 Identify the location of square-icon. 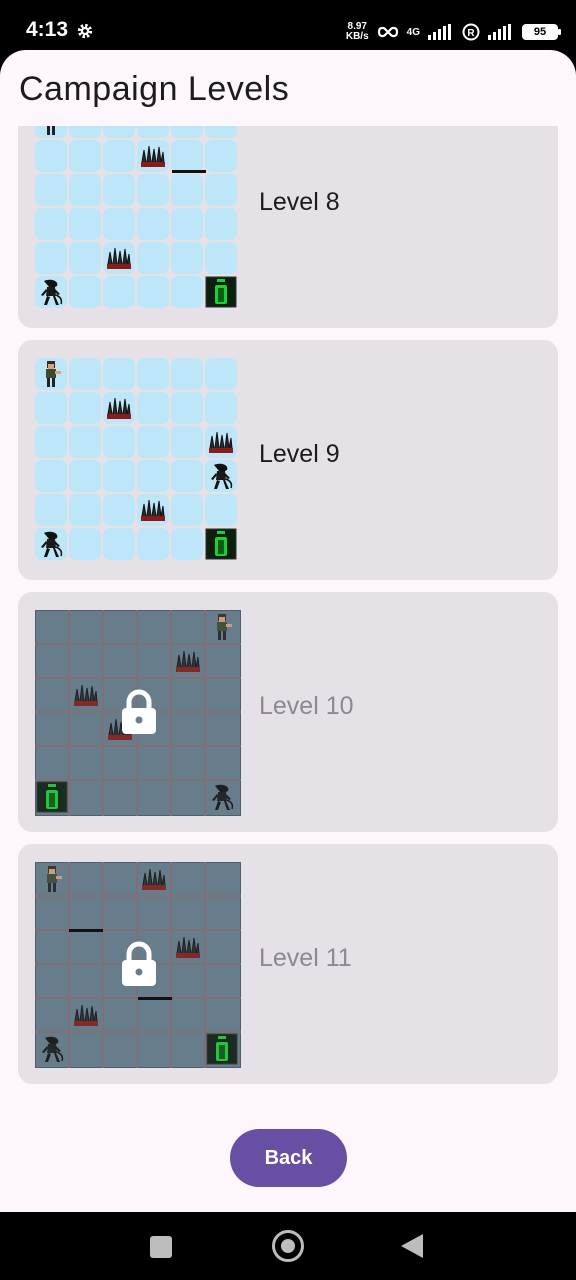
(161, 1247).